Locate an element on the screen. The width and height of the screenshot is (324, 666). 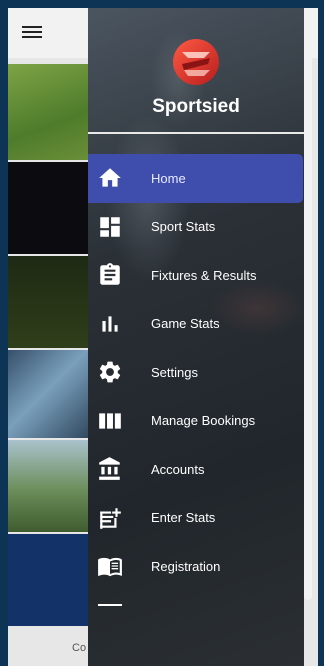
hamburger-menu-icon is located at coordinates (32, 33).